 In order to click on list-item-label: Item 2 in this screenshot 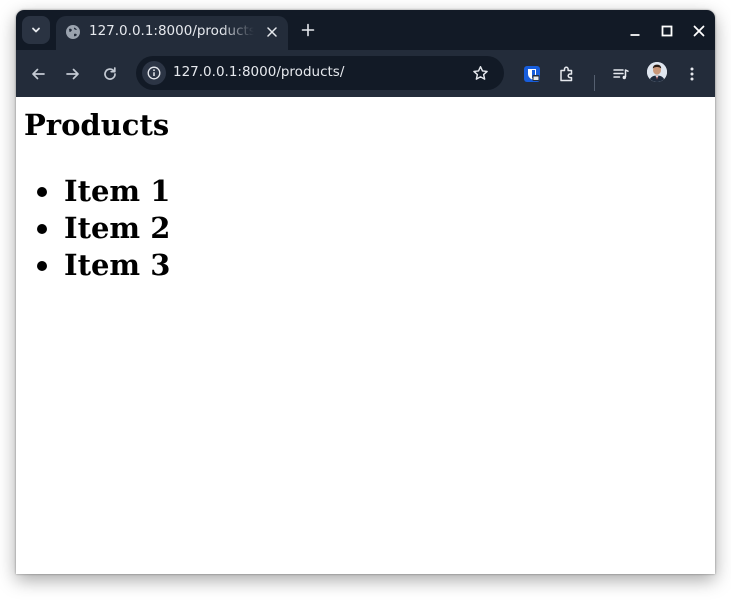, I will do `click(117, 228)`.